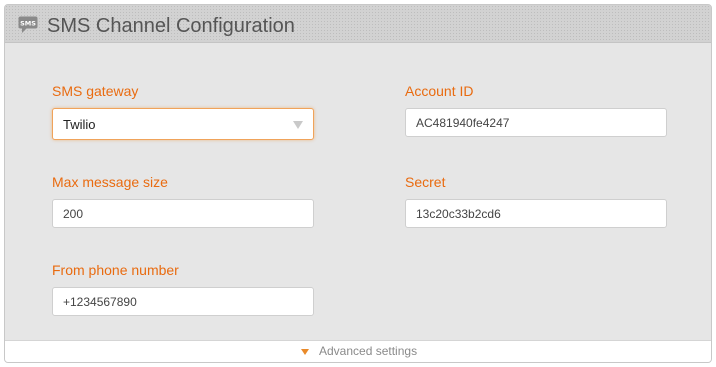 This screenshot has height=367, width=716. Describe the element at coordinates (305, 351) in the screenshot. I see `triangle-down-icon` at that location.